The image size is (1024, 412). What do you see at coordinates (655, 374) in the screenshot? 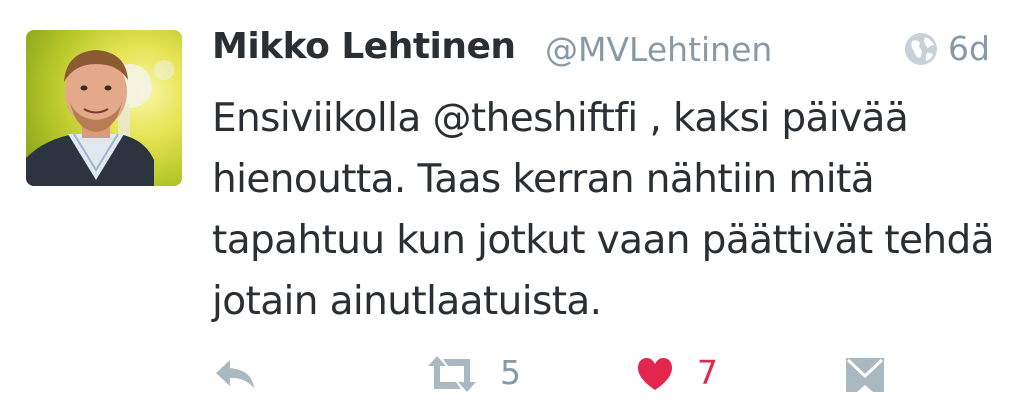
I see `heart-icon` at bounding box center [655, 374].